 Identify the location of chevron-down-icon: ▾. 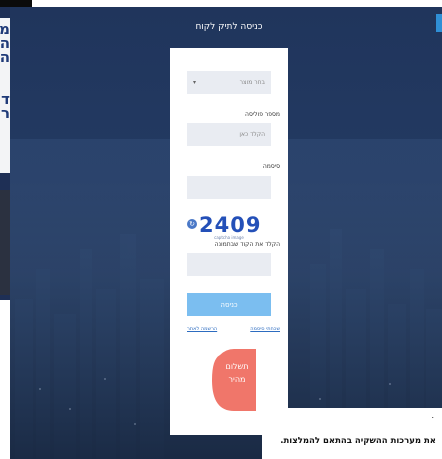
(195, 82).